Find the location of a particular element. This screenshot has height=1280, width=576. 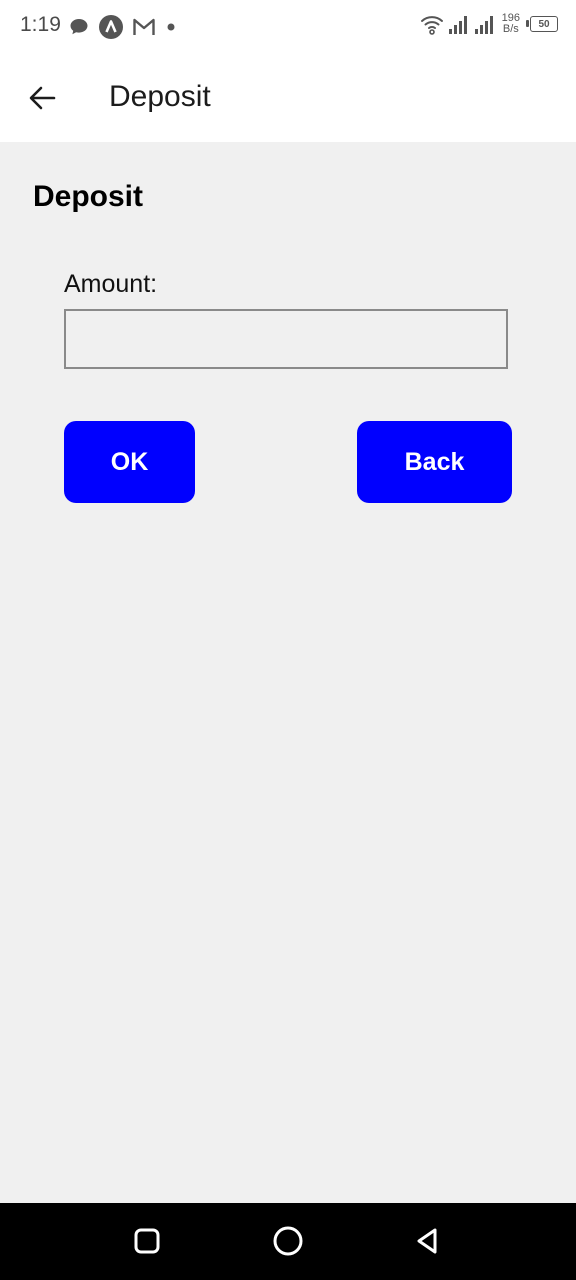

notification-dot-icon is located at coordinates (171, 27).